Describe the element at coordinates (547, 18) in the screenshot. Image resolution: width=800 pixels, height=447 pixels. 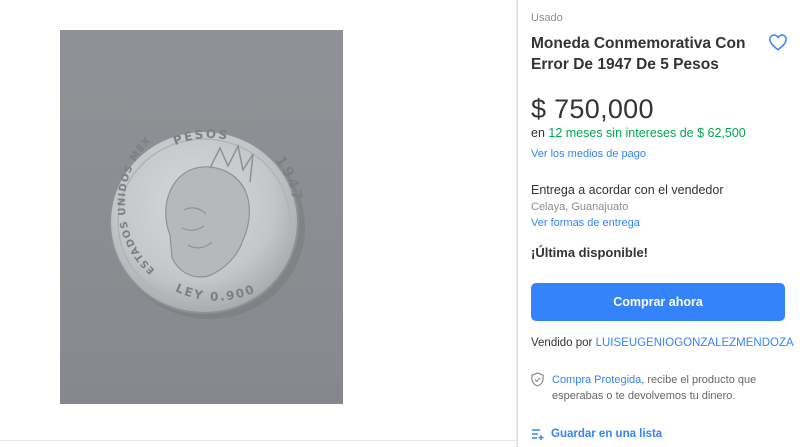
I see `item-condition: Usado` at that location.